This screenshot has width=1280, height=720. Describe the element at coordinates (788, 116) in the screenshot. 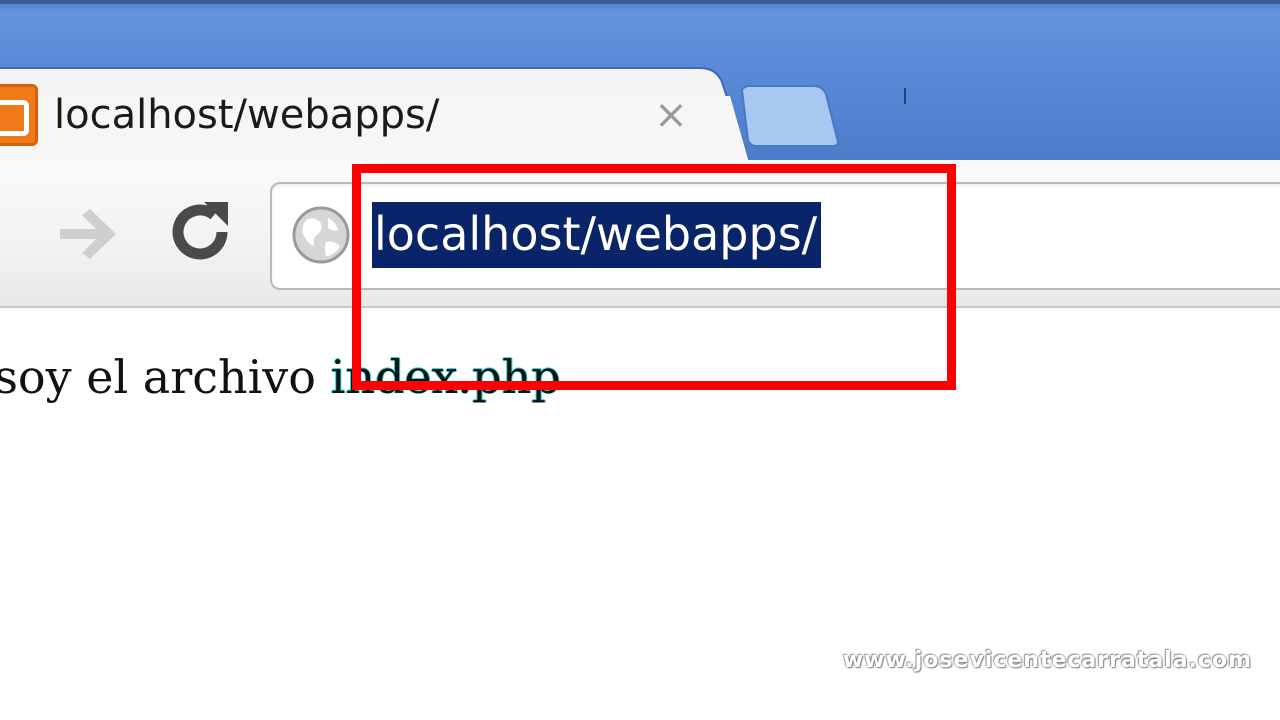

I see `new-tab-icon` at that location.